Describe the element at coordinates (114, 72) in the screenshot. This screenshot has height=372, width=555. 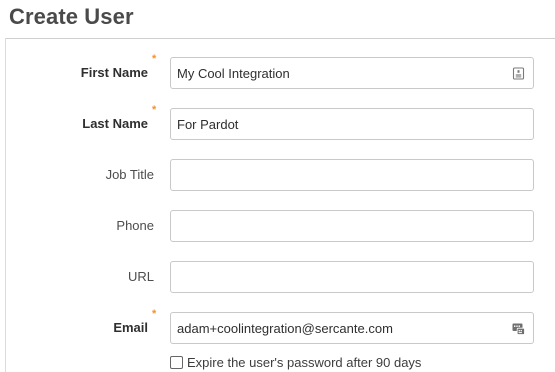
I see `first-name-label: First Name` at that location.